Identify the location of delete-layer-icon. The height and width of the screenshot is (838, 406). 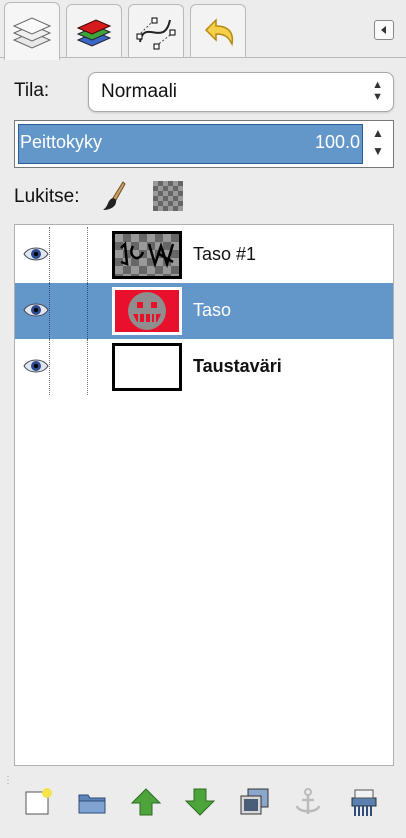
(364, 802).